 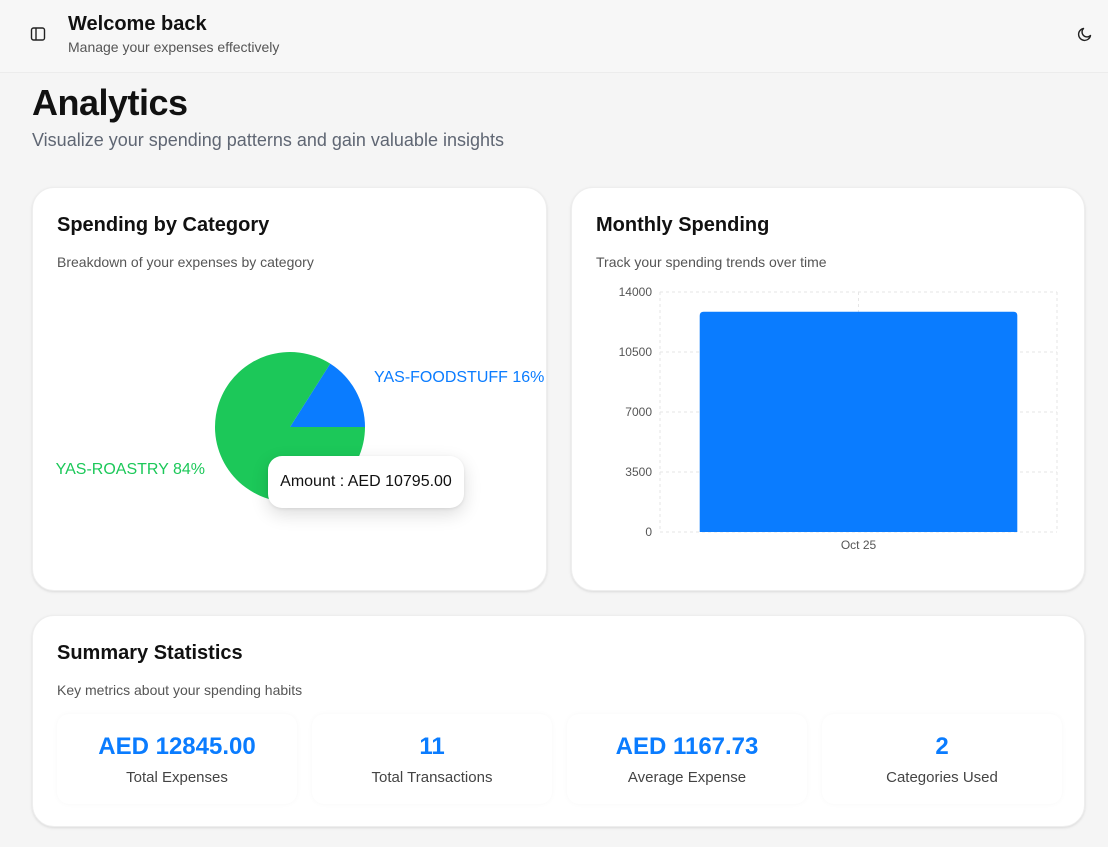 I want to click on stat-label: Total Expenses, so click(x=177, y=777).